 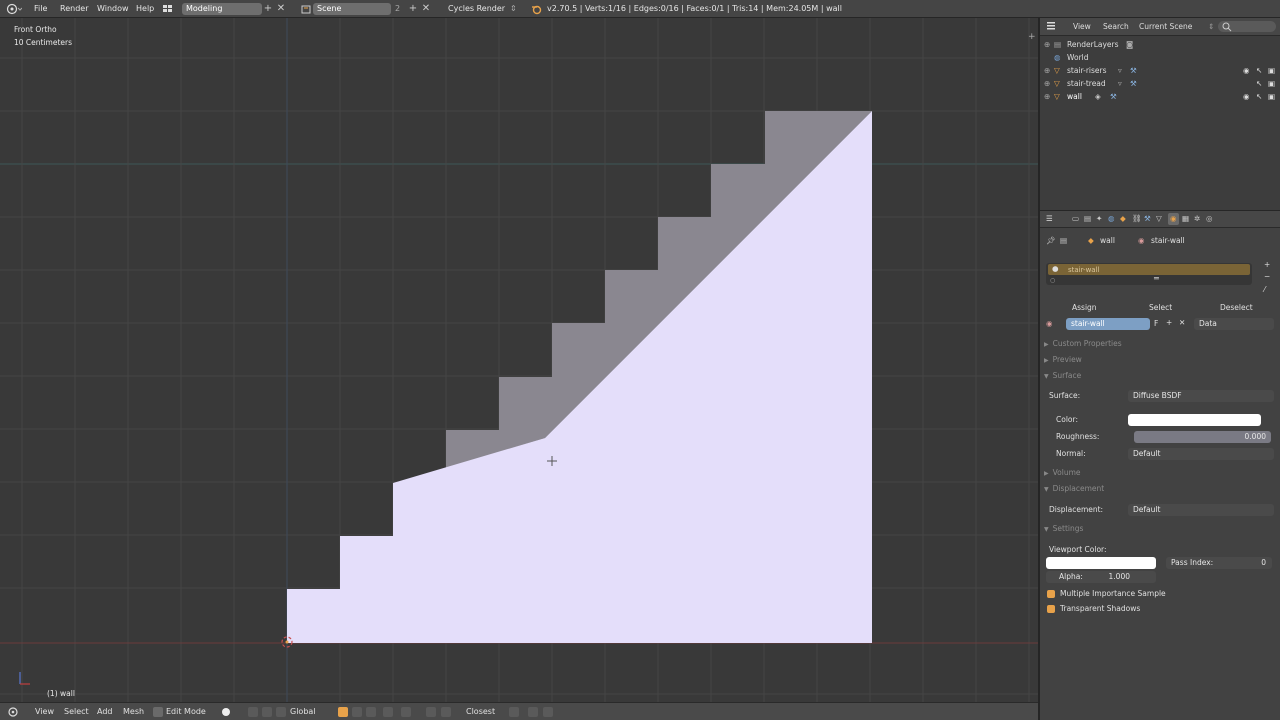 What do you see at coordinates (1123, 219) in the screenshot?
I see `object-tab-icon: ◆` at bounding box center [1123, 219].